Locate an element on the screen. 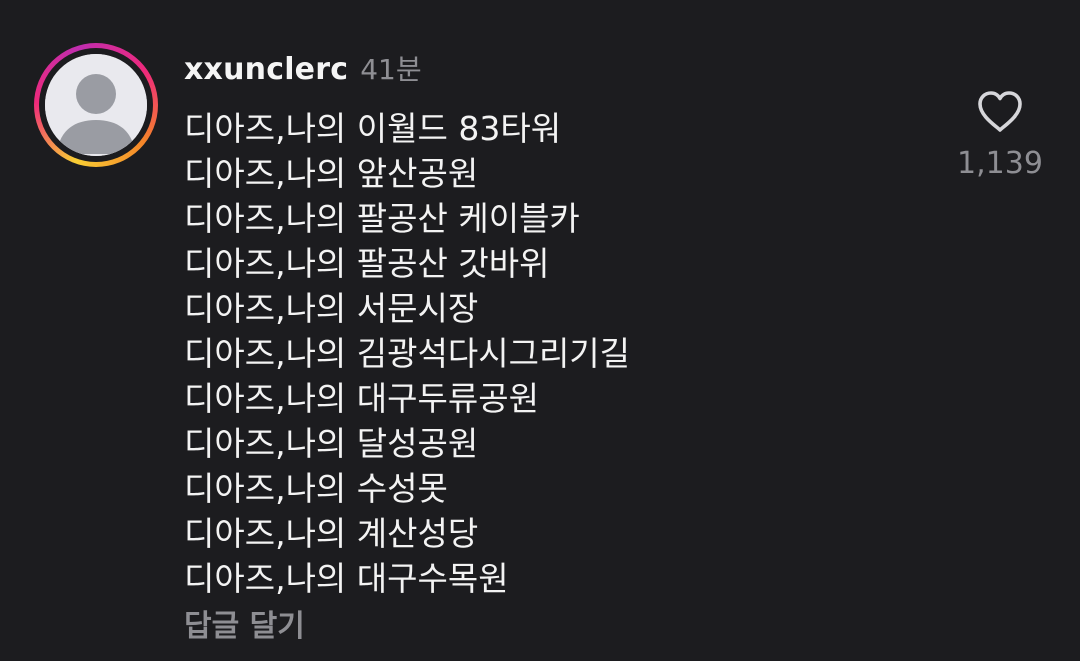  comment-line: 디아즈,나의 앞산공원 is located at coordinates (331, 173).